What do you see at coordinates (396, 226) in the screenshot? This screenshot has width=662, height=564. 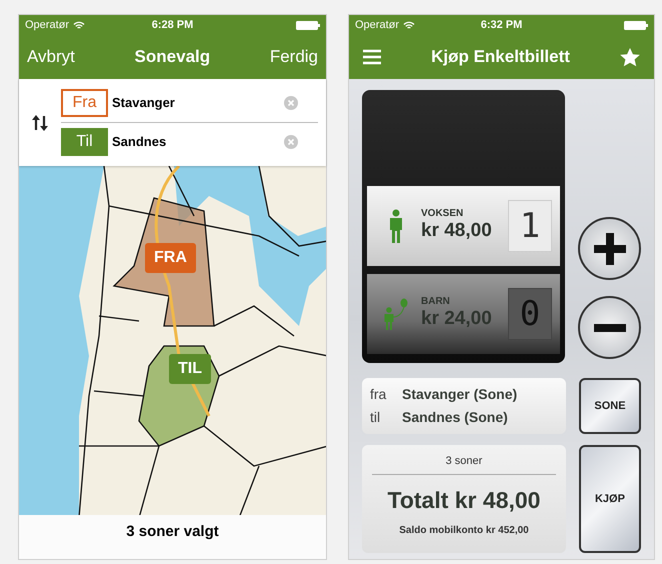 I see `person-icon` at bounding box center [396, 226].